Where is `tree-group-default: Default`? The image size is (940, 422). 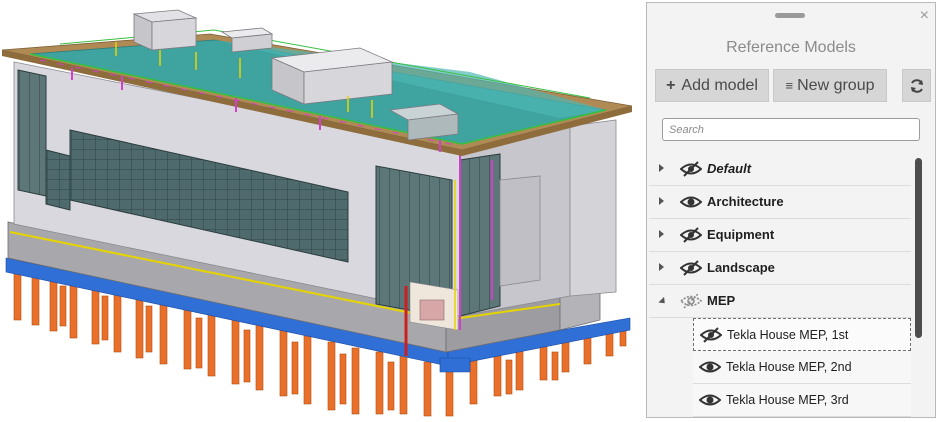 tree-group-default: Default is located at coordinates (780, 169).